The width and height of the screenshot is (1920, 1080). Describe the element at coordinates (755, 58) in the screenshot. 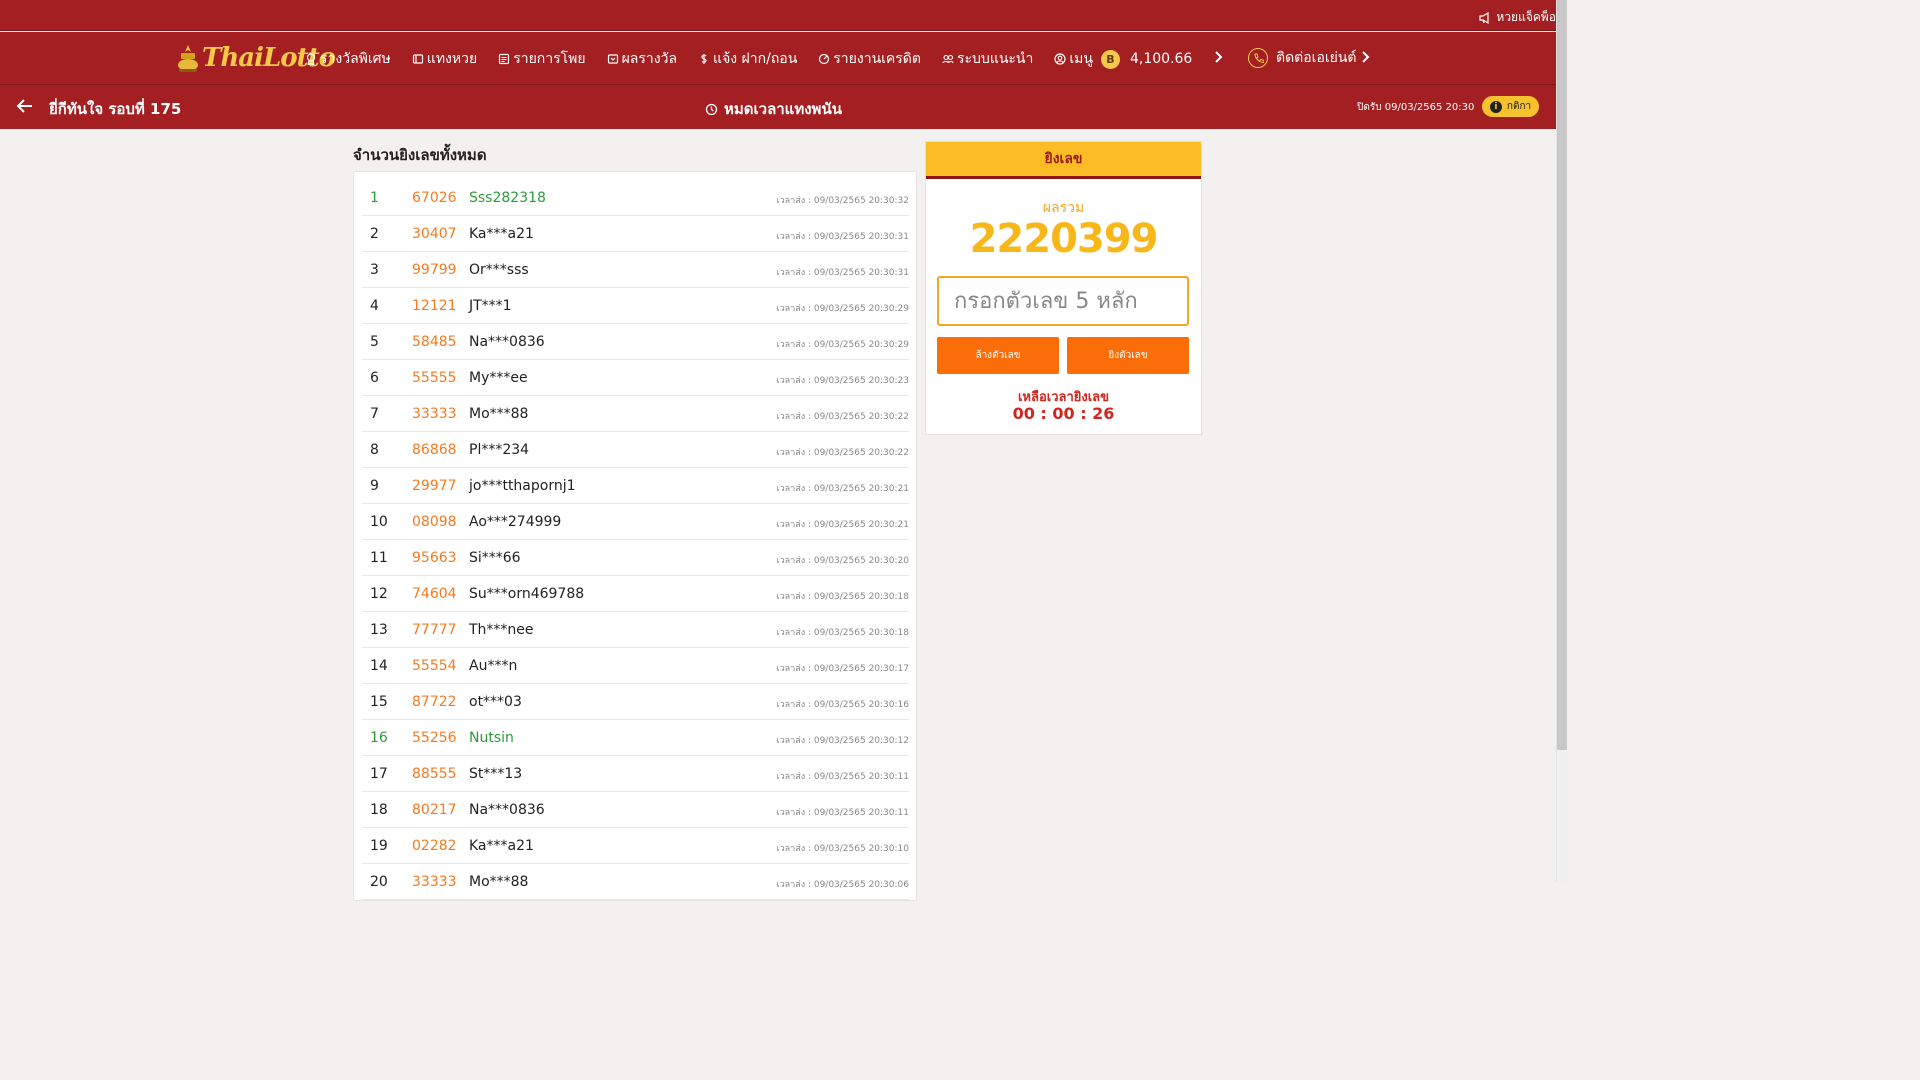

I see `nav-item-label: แจ้ง ฝาก/ถอน` at that location.